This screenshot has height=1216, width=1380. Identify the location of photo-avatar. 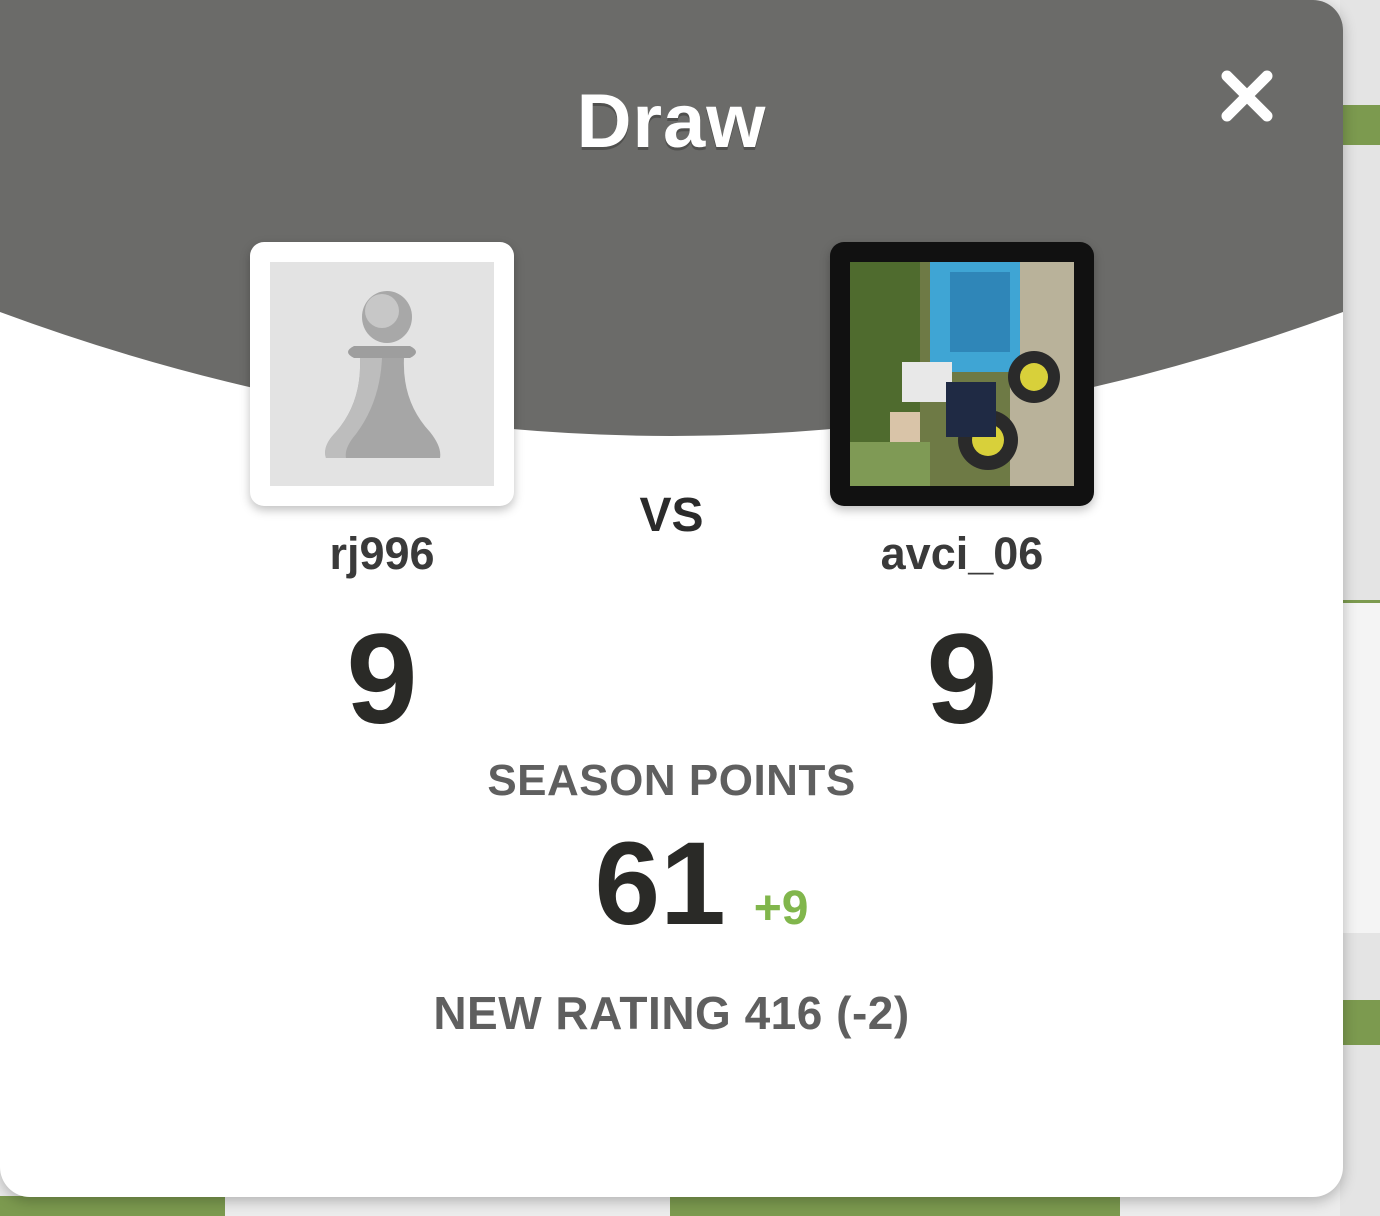
(962, 374).